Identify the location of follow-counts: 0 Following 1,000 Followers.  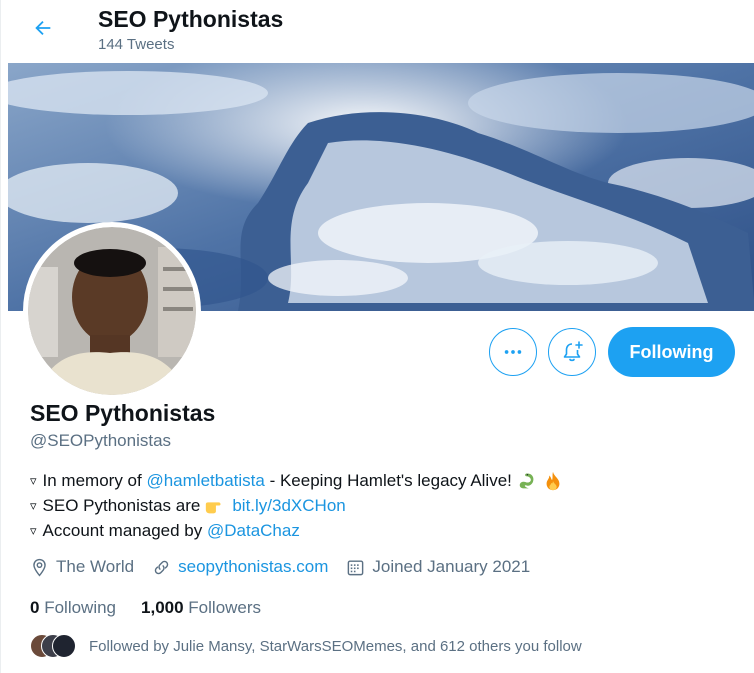
(158, 608).